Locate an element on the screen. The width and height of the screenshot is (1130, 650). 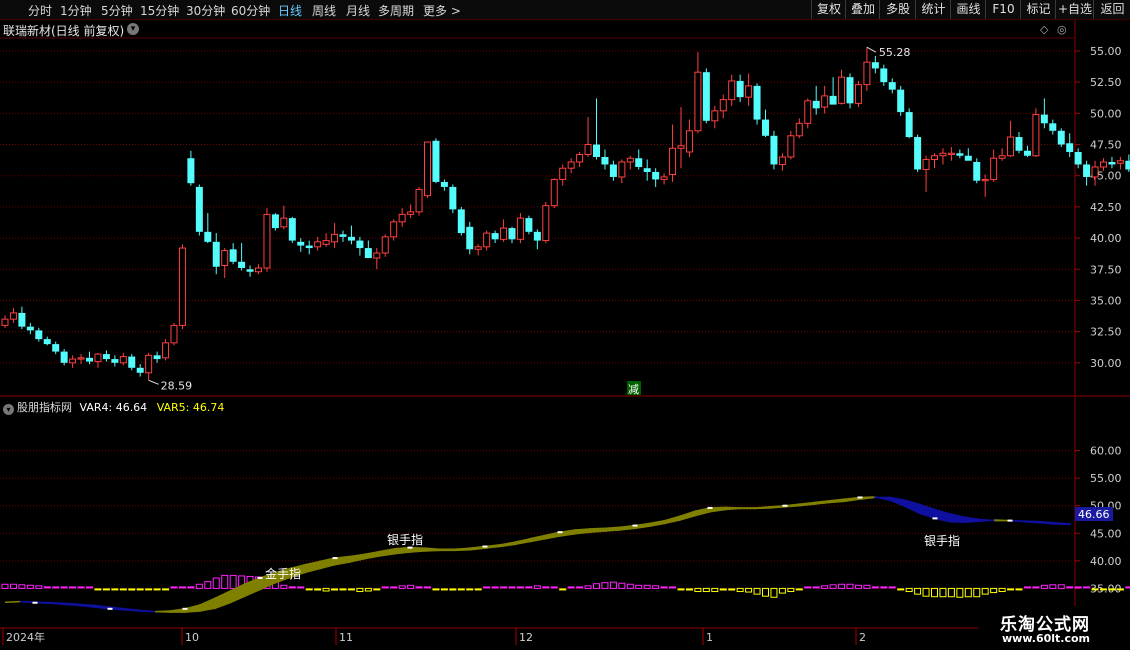
price-tick-label: 30.00 is located at coordinates (1106, 363).